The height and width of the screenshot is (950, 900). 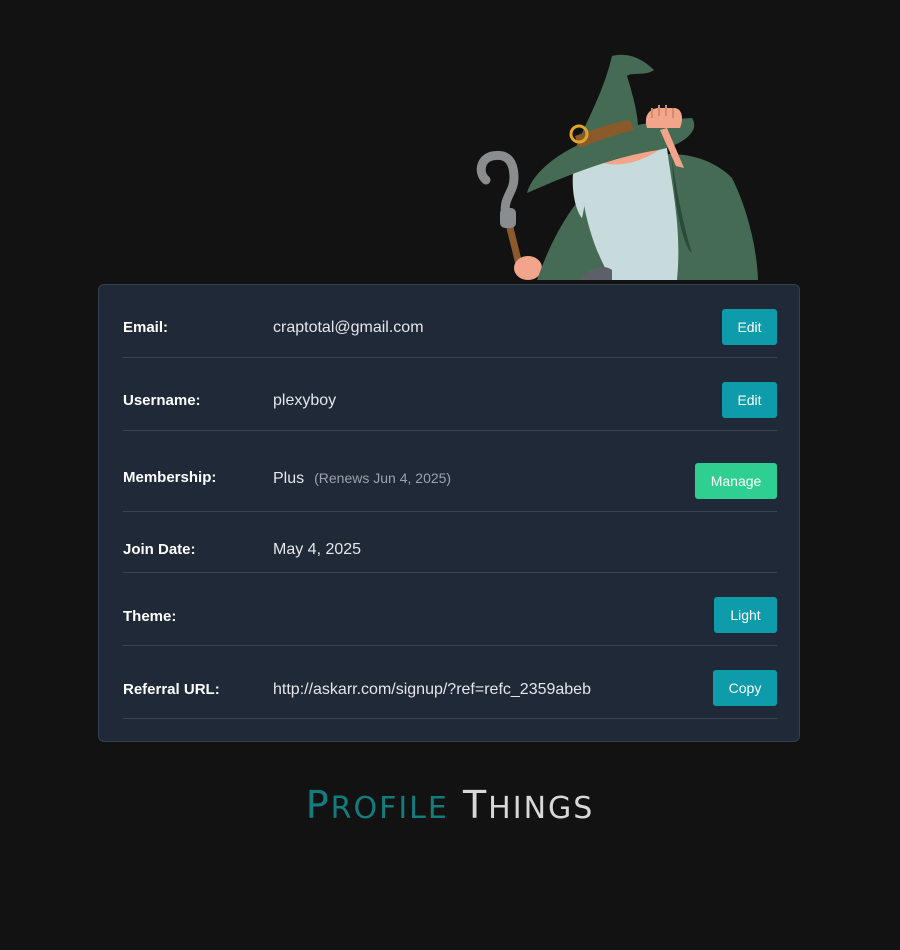 I want to click on theme-label: Theme:, so click(x=150, y=616).